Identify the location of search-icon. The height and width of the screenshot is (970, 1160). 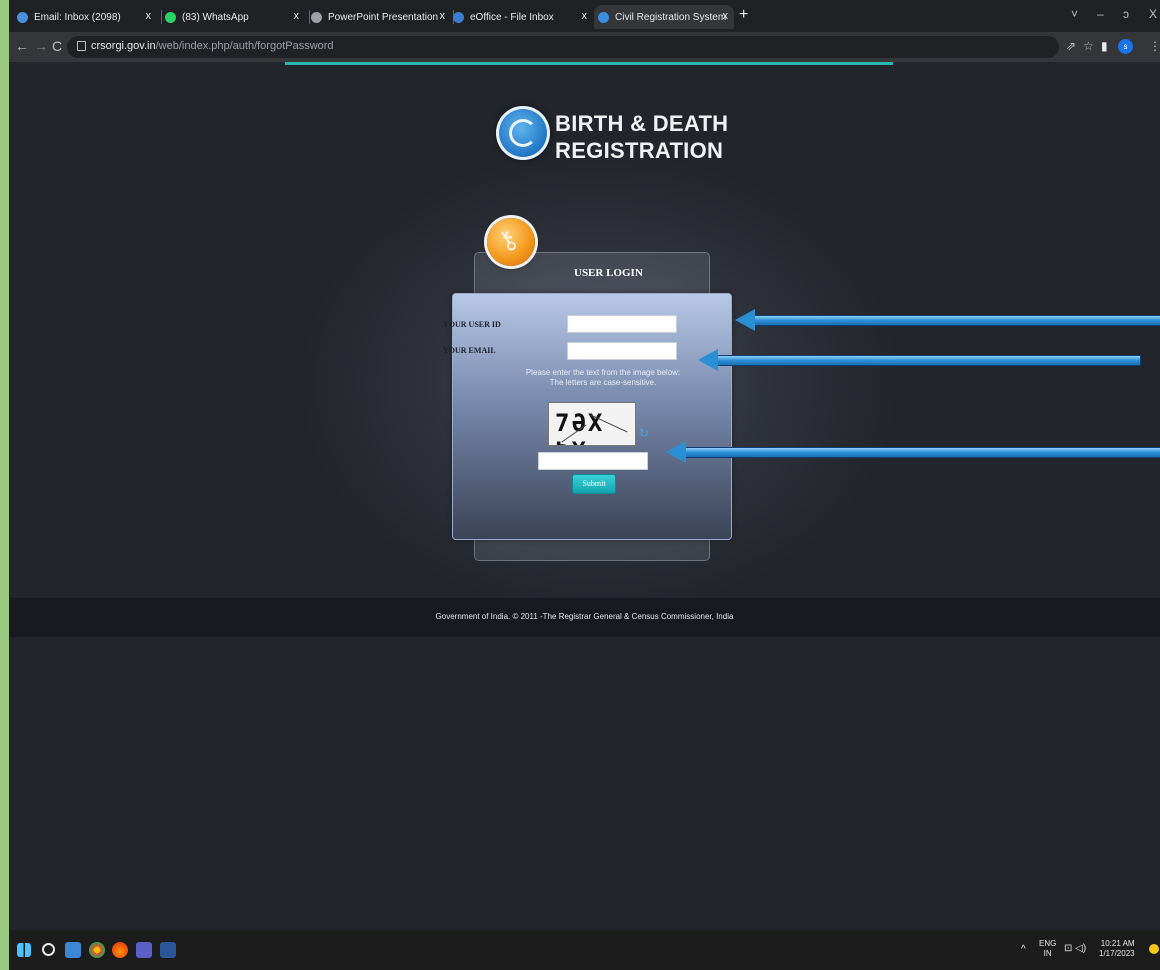
(48, 949).